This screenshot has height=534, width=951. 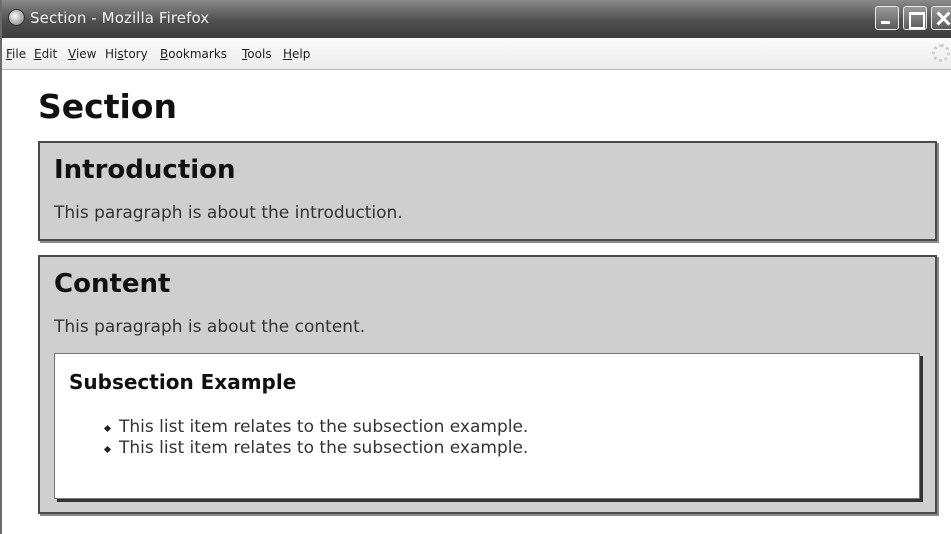 I want to click on firefox-logo-icon, so click(x=16, y=17).